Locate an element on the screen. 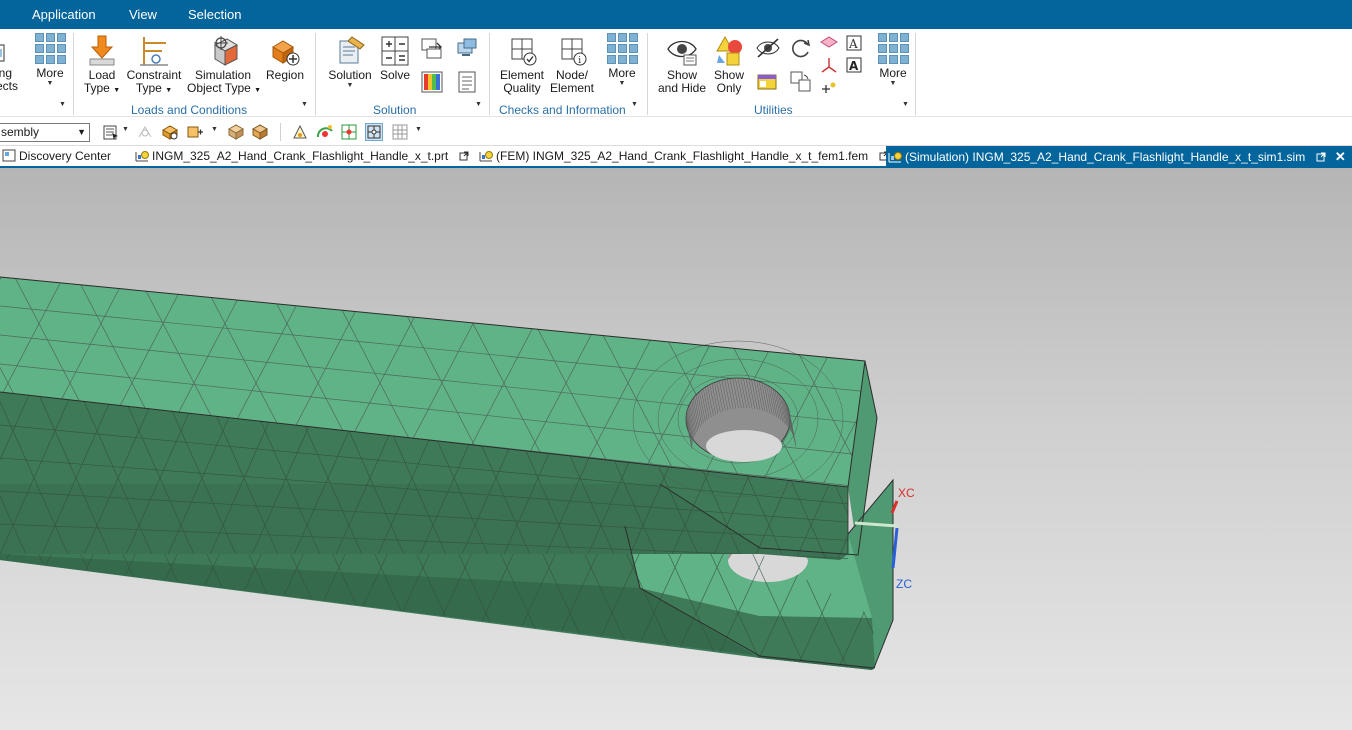 This screenshot has height=730, width=1352. element-quality-icon is located at coordinates (522, 51).